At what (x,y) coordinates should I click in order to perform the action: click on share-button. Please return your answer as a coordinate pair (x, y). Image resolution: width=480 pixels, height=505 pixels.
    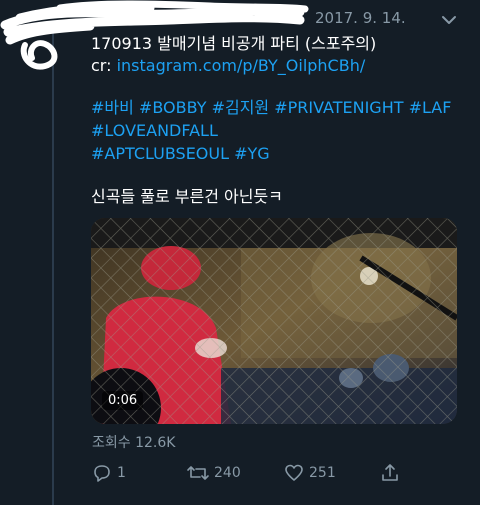
    Looking at the image, I should click on (392, 473).